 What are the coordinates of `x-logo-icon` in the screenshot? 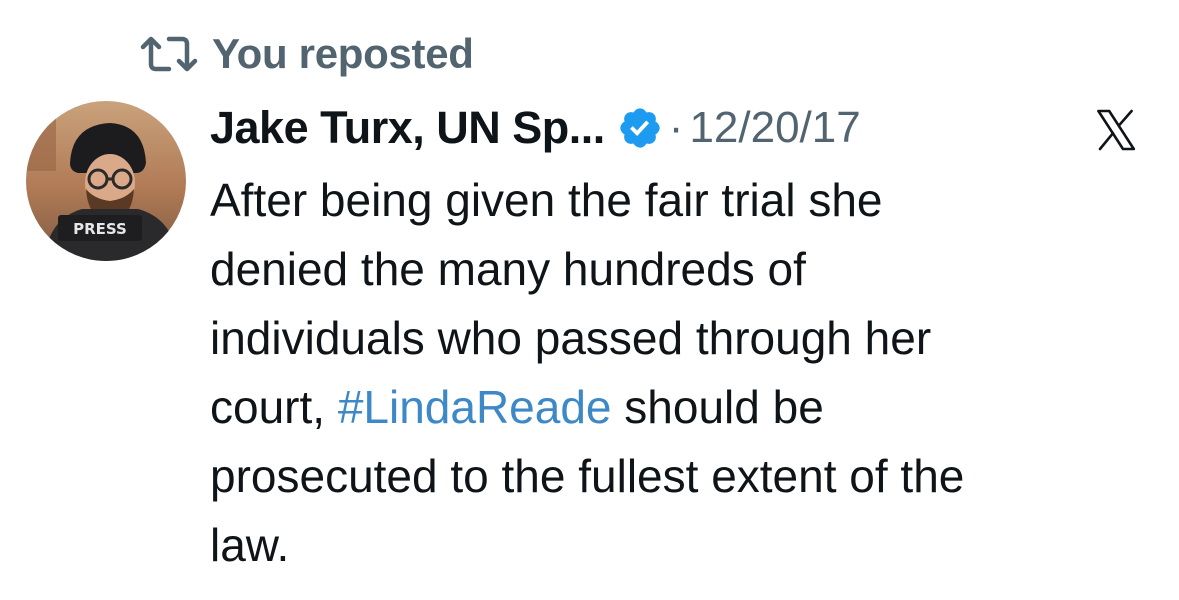 It's located at (1116, 130).